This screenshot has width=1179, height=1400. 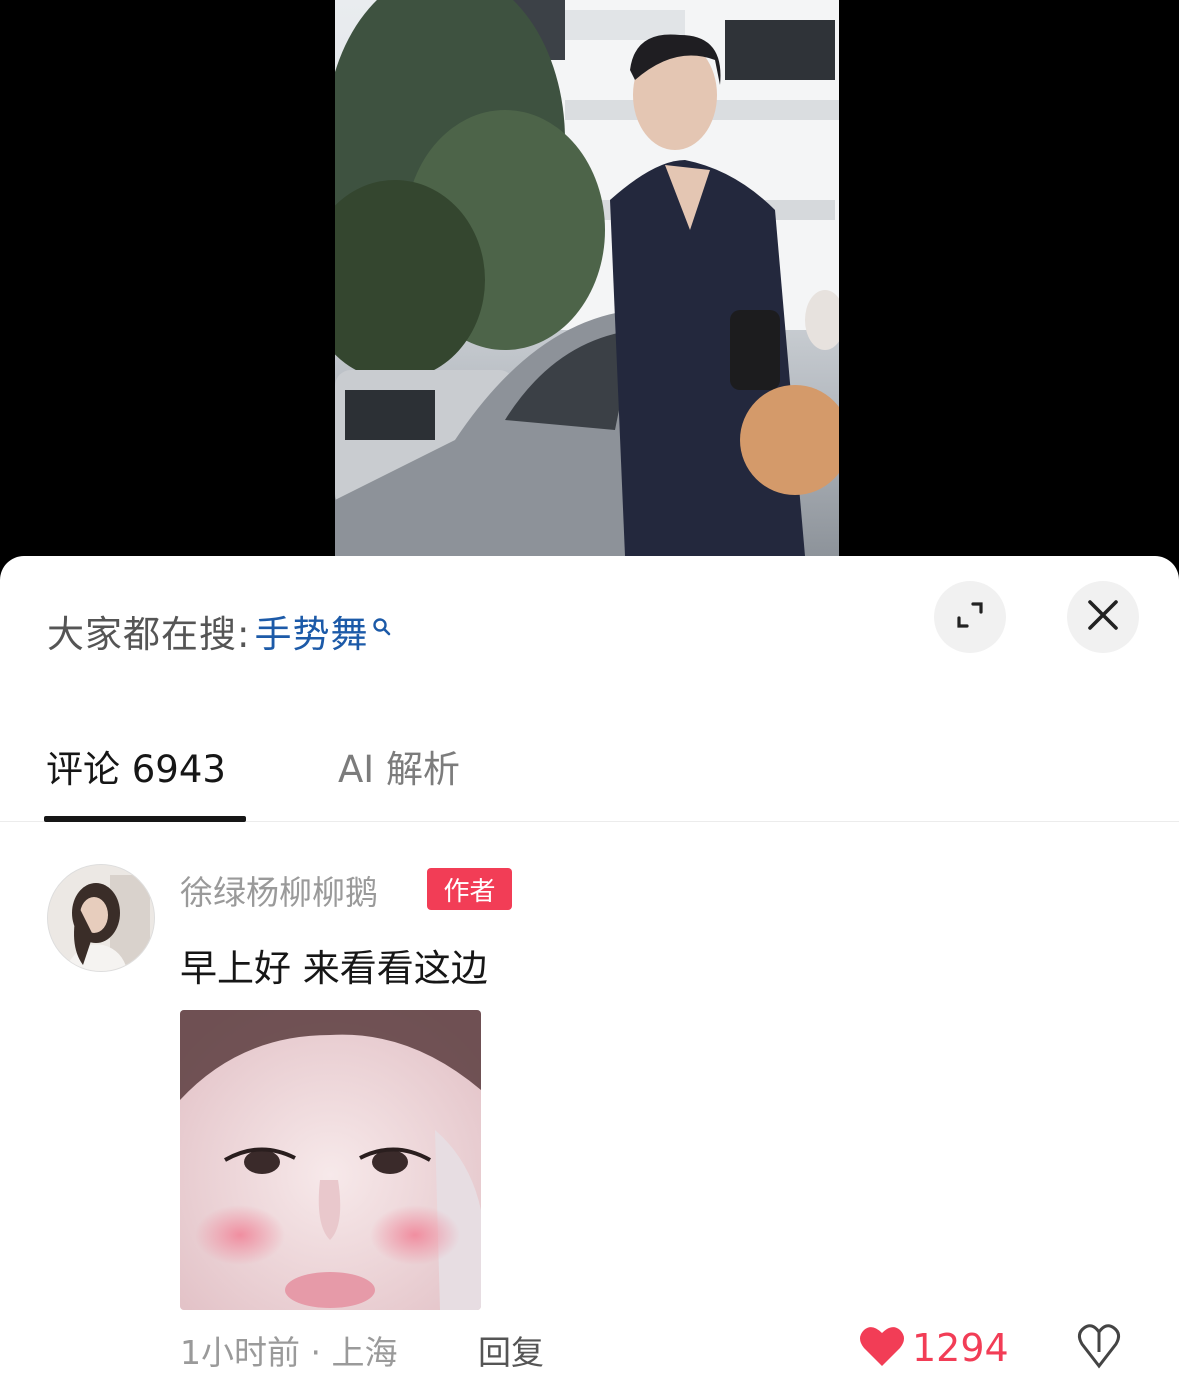 I want to click on like-count: 1294, so click(x=960, y=1348).